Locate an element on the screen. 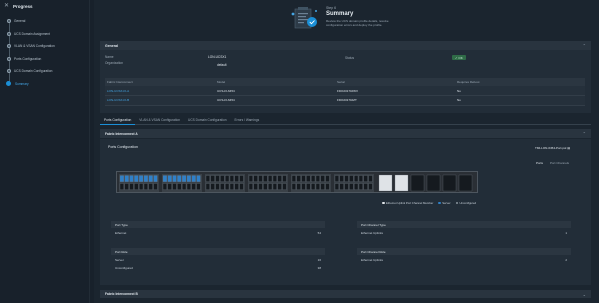 The height and width of the screenshot is (303, 599). tab-domain-configuration: UCS Domain Configuration is located at coordinates (207, 120).